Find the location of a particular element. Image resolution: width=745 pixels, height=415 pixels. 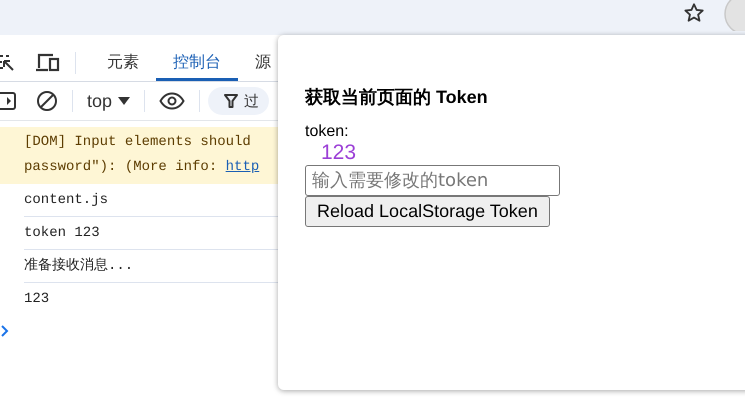

devtools-tab: 控制台 is located at coordinates (197, 63).